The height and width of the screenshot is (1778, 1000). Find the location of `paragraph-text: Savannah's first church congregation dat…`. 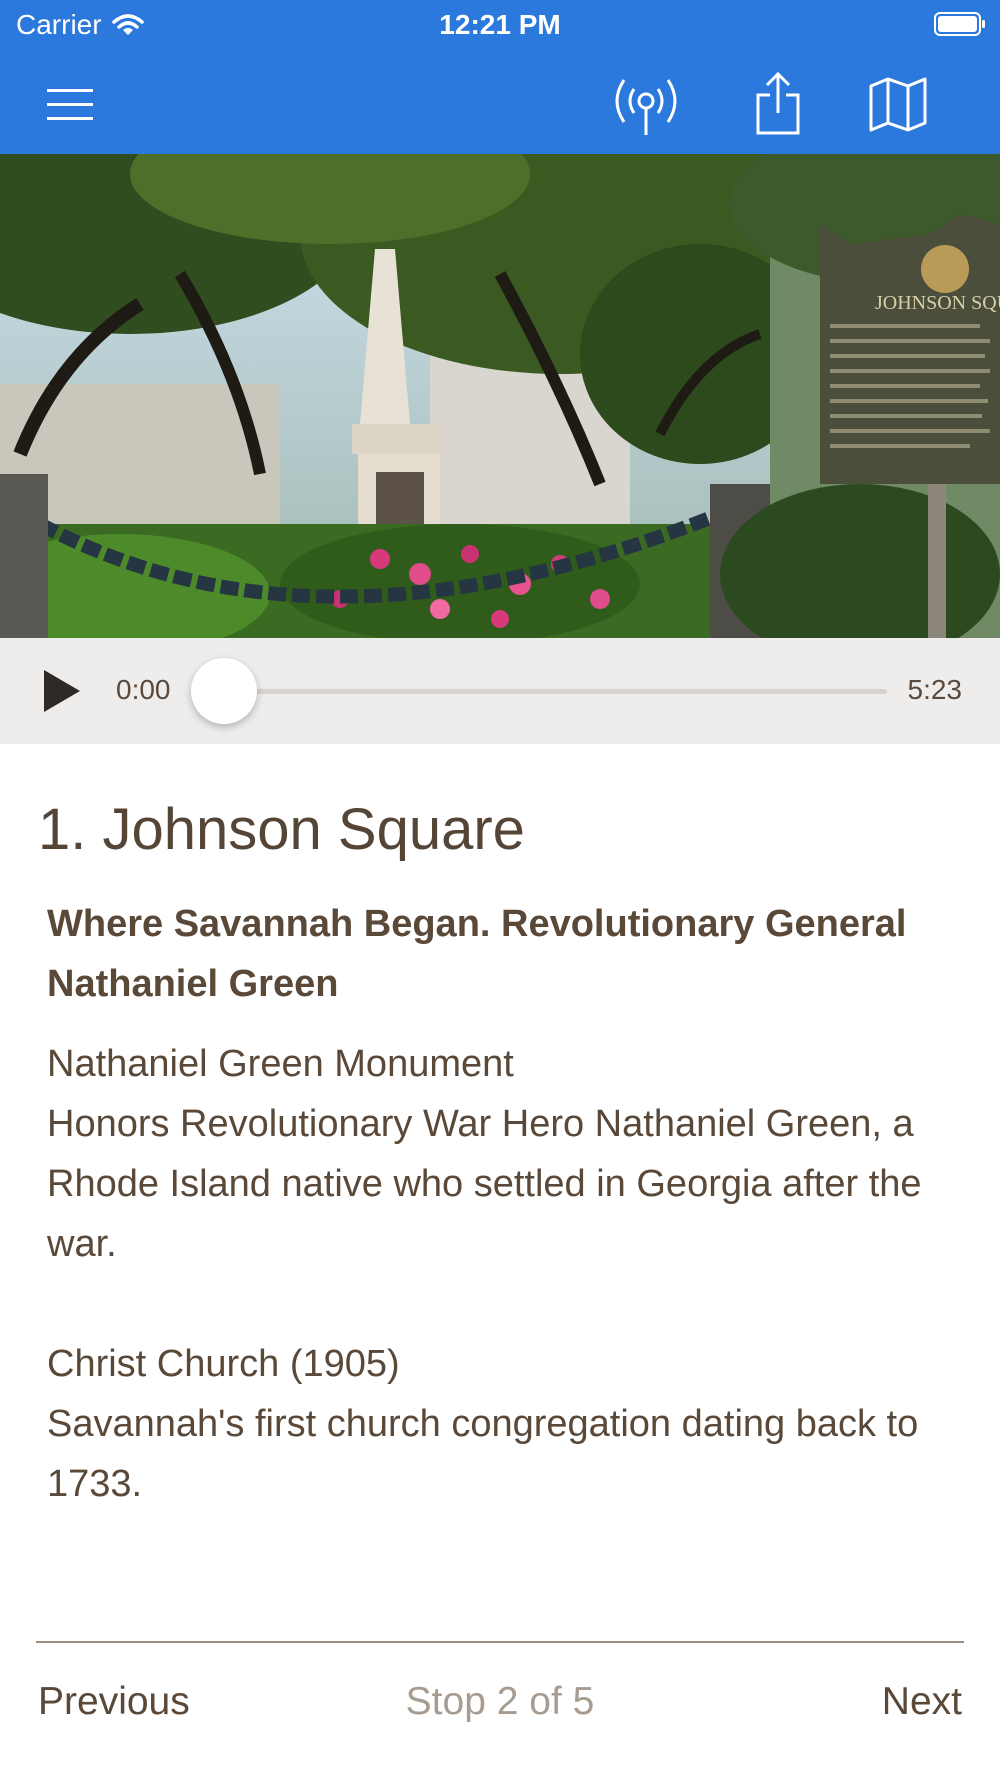

paragraph-text: Savannah's first church congregation dat… is located at coordinates (483, 1454).